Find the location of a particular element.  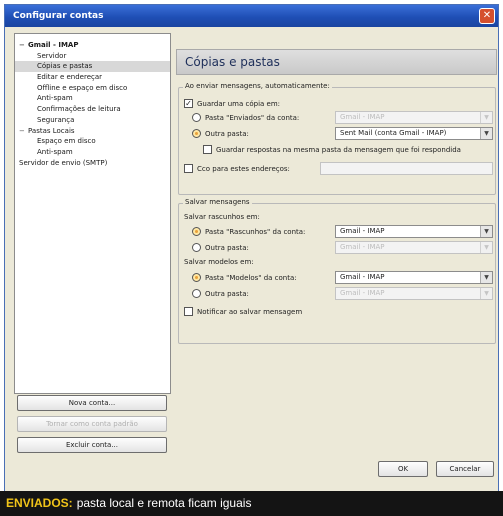

title-bar: Configurar contas ✕ is located at coordinates (251, 16).